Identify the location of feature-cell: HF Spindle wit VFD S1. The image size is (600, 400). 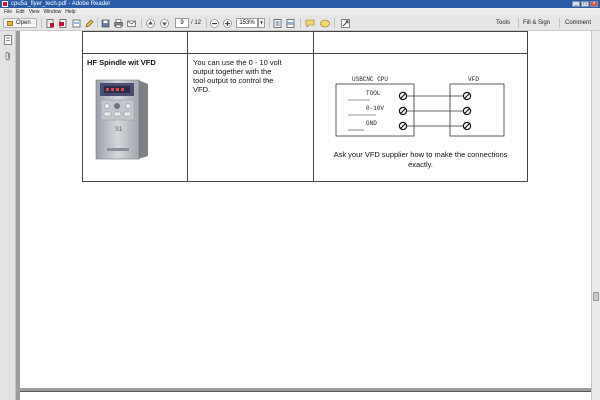
(135, 117).